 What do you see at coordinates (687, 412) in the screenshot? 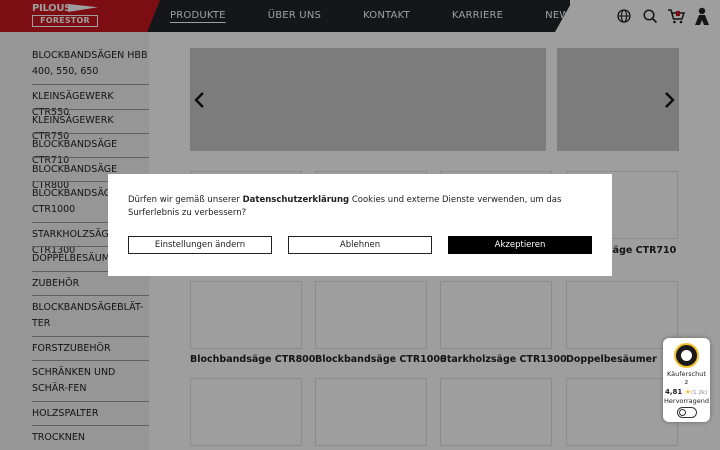
I see `badge-toggle-icon` at bounding box center [687, 412].